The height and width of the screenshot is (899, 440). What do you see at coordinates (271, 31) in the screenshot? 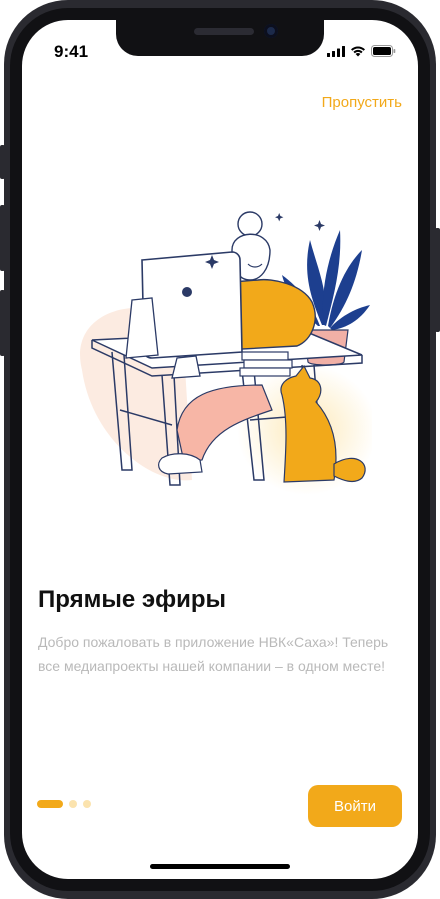
I see `front-camera` at bounding box center [271, 31].